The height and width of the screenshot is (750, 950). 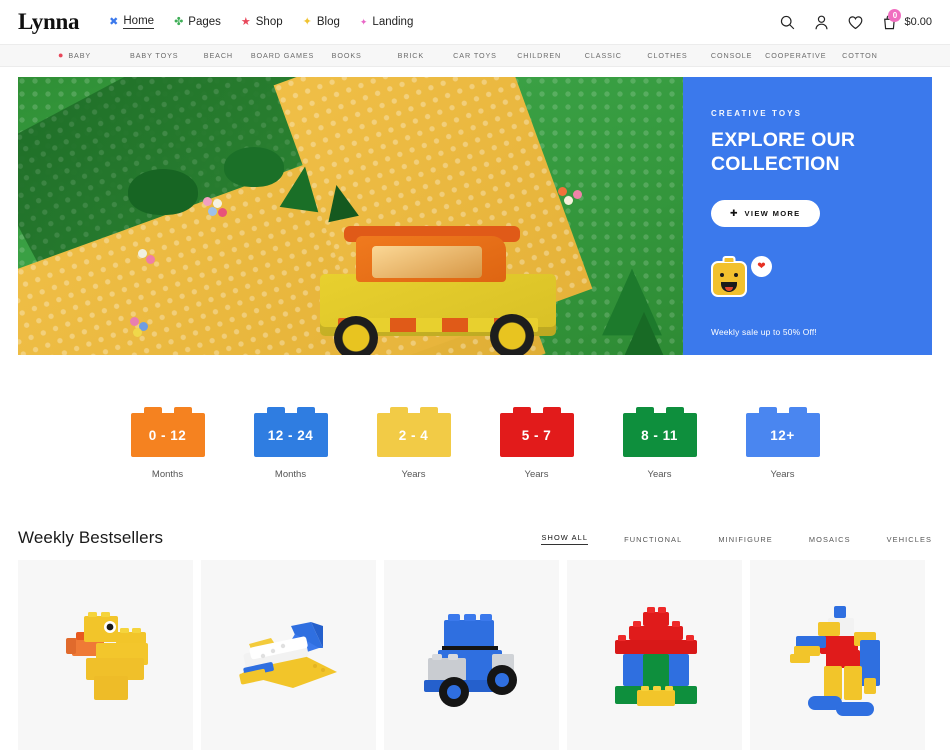 I want to click on cart-count-badge: 0, so click(x=895, y=15).